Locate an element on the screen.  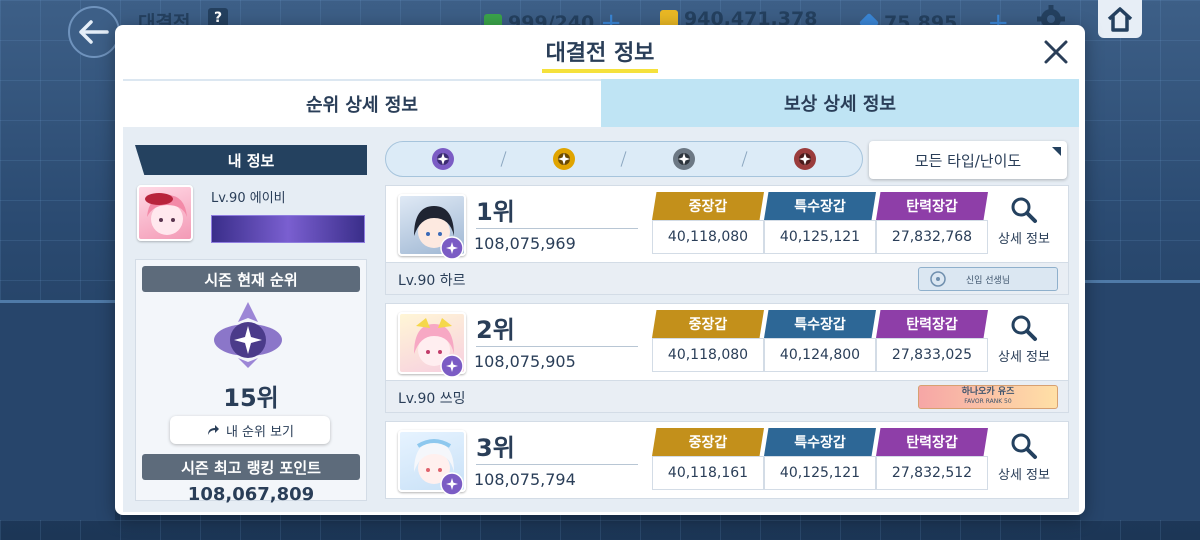
modal-title: 대결전 정보 is located at coordinates (600, 54).